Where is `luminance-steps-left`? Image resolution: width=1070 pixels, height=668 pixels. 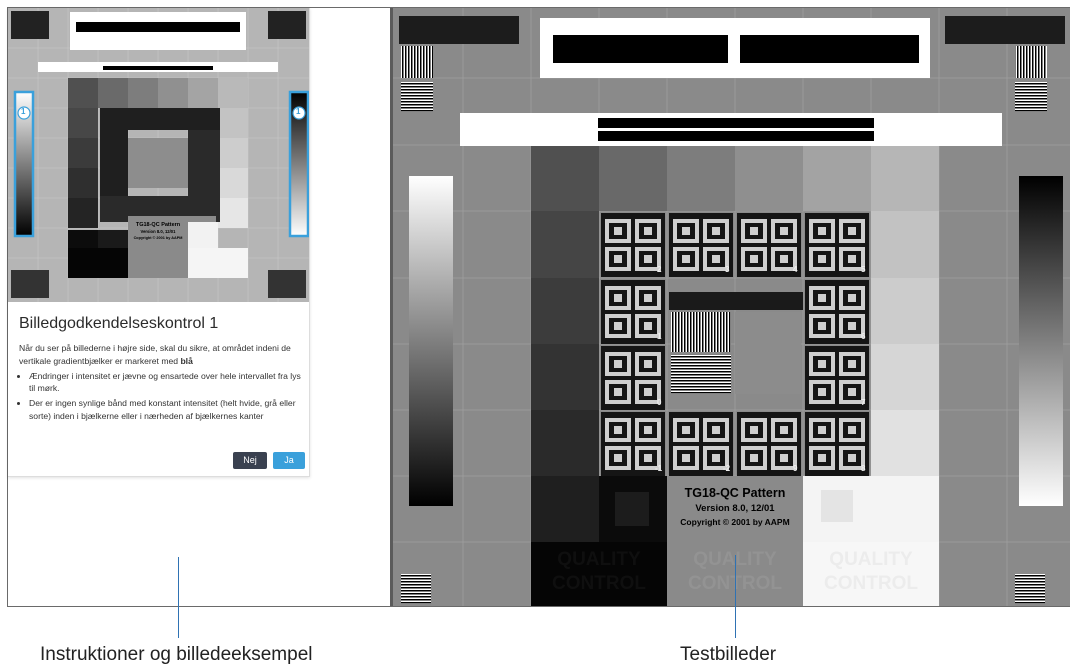
luminance-steps-left is located at coordinates (565, 376).